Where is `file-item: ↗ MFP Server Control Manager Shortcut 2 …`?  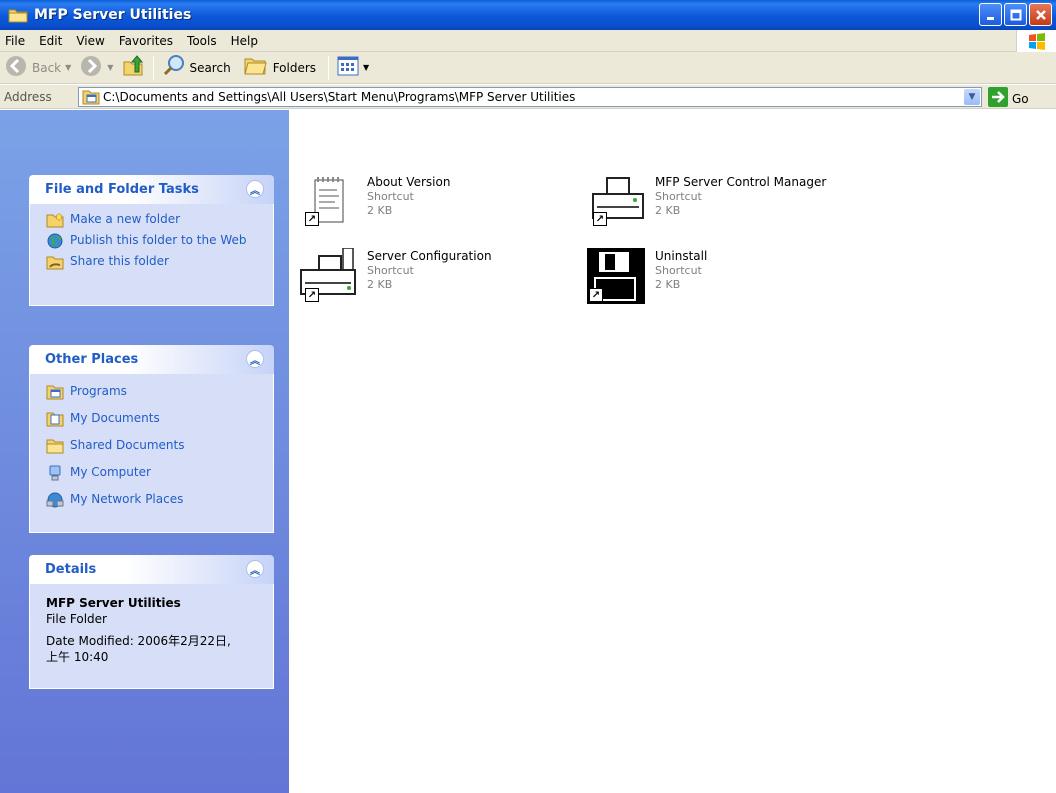
file-item: ↗ MFP Server Control Manager Shortcut 2 … is located at coordinates (725, 209).